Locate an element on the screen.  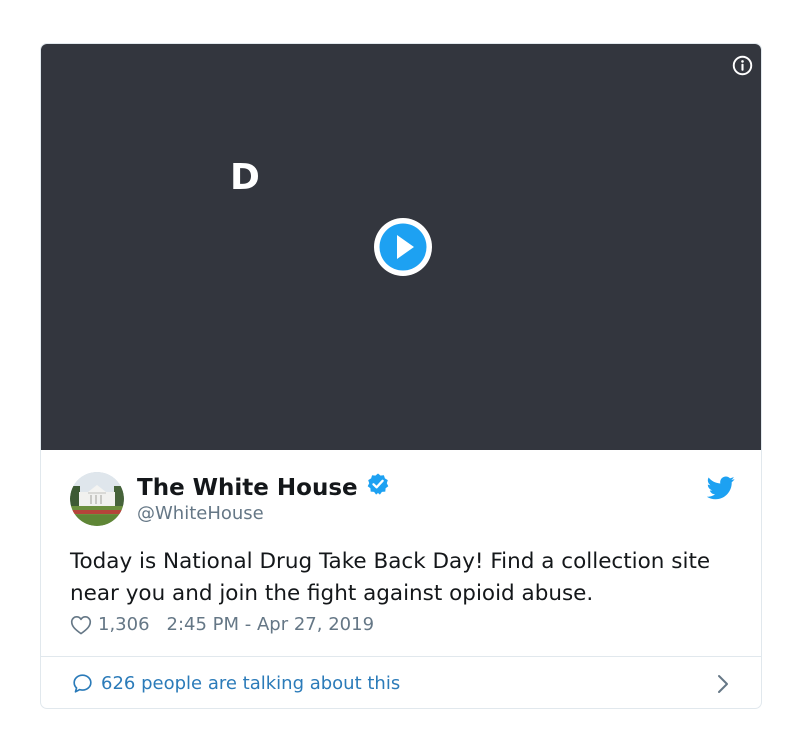
author-handle: @WhiteHouse is located at coordinates (200, 514).